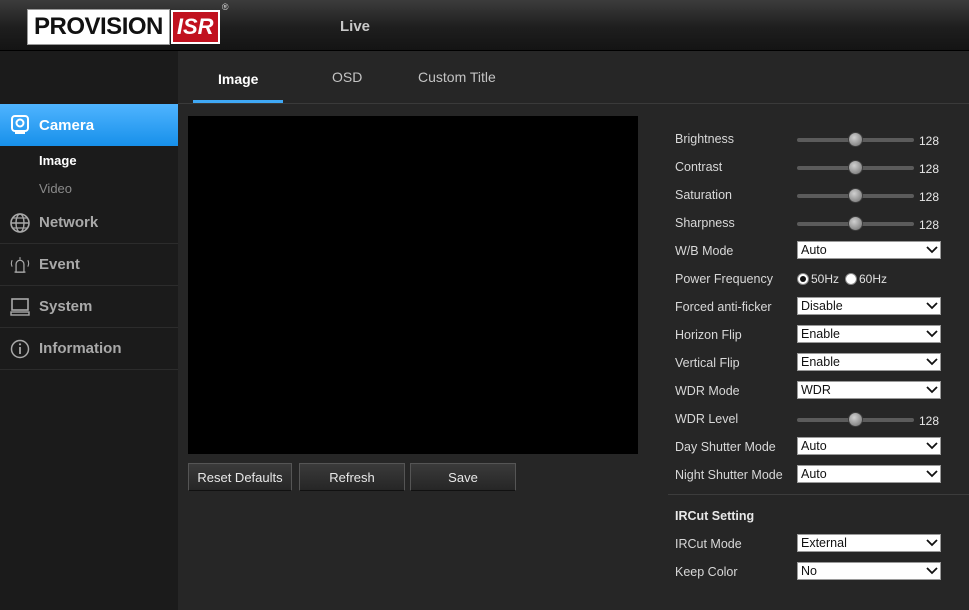 Image resolution: width=969 pixels, height=610 pixels. Describe the element at coordinates (855, 195) in the screenshot. I see `saturation-slider-handle` at that location.